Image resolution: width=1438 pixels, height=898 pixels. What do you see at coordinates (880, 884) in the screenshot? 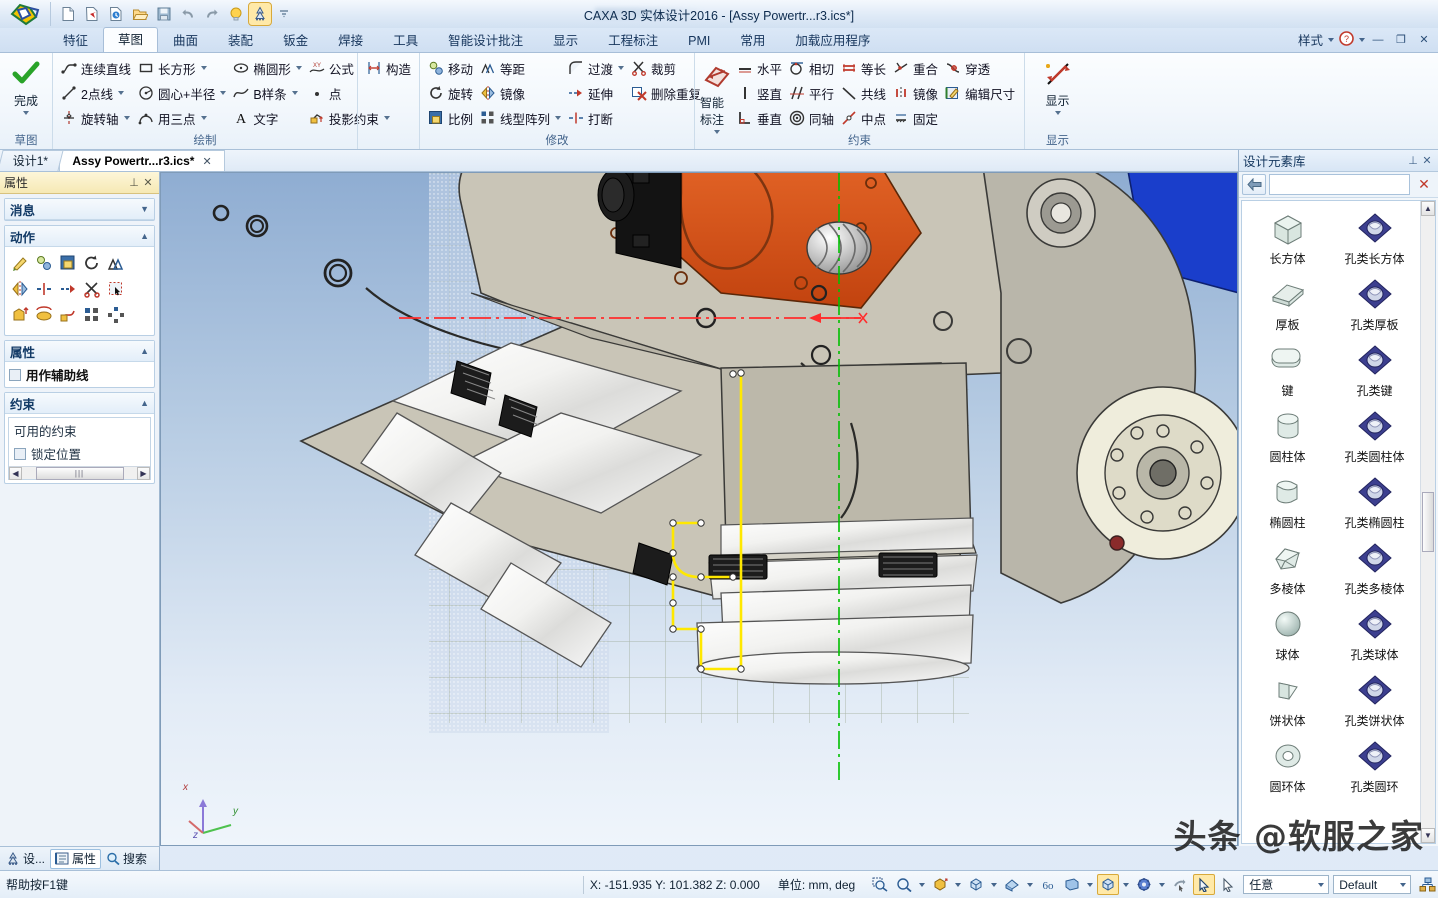
I see `zoom-window-icon` at bounding box center [880, 884].